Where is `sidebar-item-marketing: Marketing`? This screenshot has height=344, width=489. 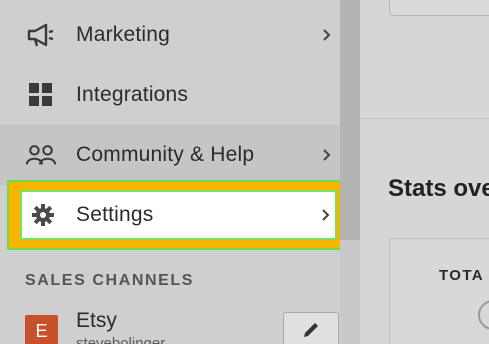 sidebar-item-marketing: Marketing is located at coordinates (170, 35).